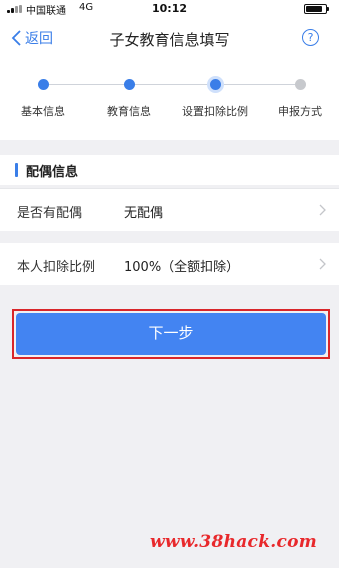  What do you see at coordinates (169, 210) in the screenshot?
I see `spouse-row: 是否有配偶 无配偶` at bounding box center [169, 210].